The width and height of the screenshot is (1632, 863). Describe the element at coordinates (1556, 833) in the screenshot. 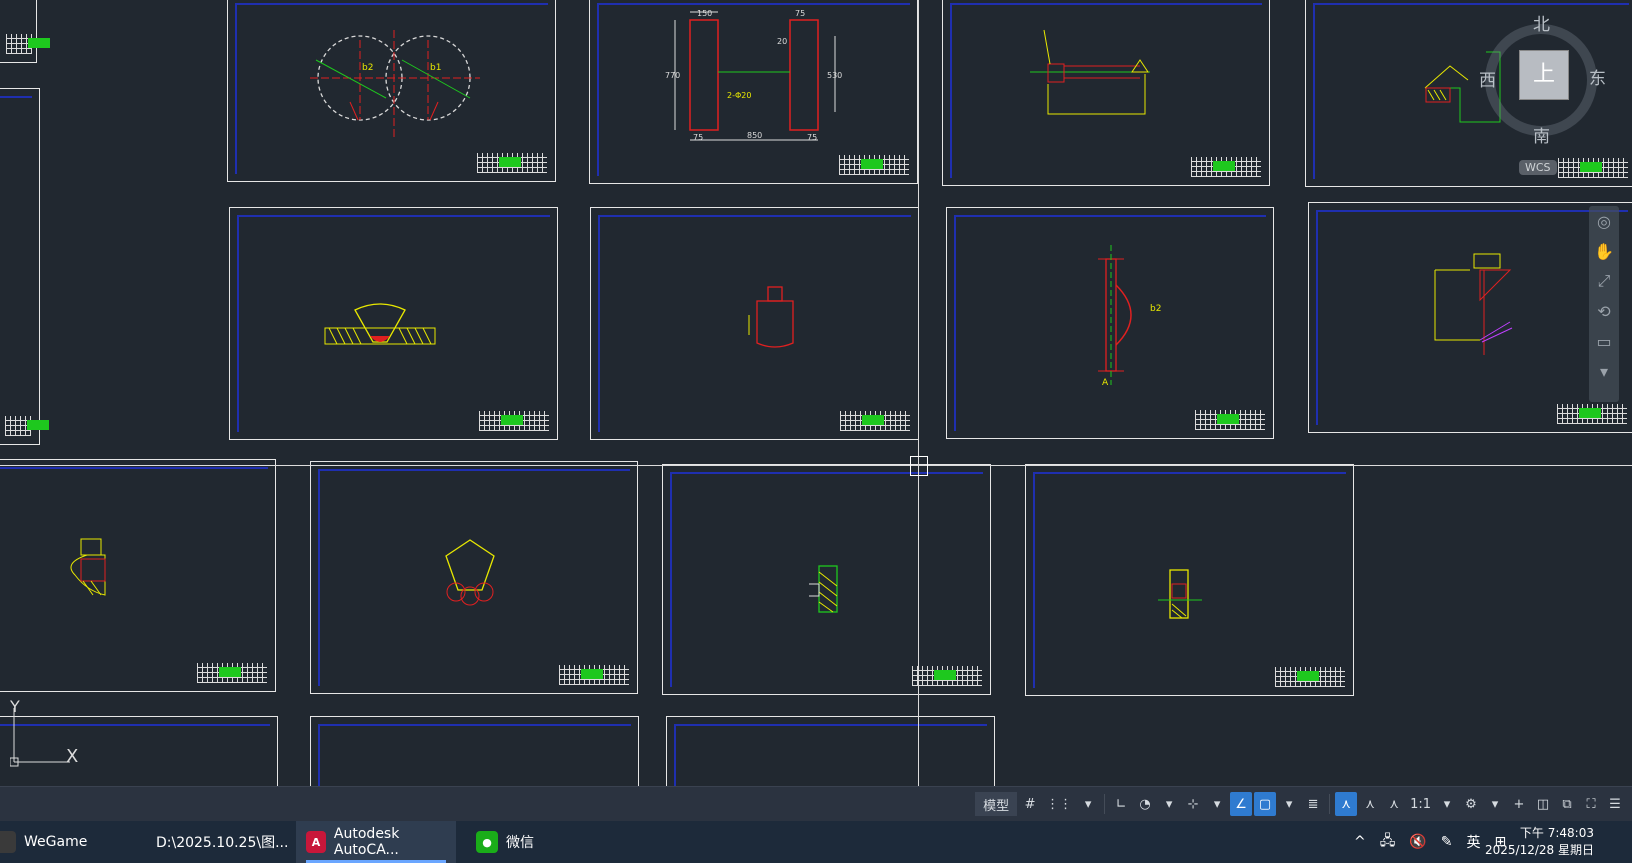

I see `clock-time: 下午 7:48:03` at that location.